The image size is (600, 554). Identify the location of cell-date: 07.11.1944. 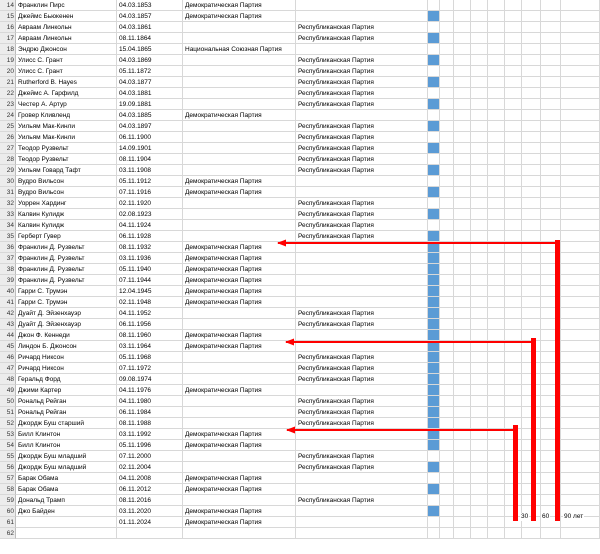
(150, 280).